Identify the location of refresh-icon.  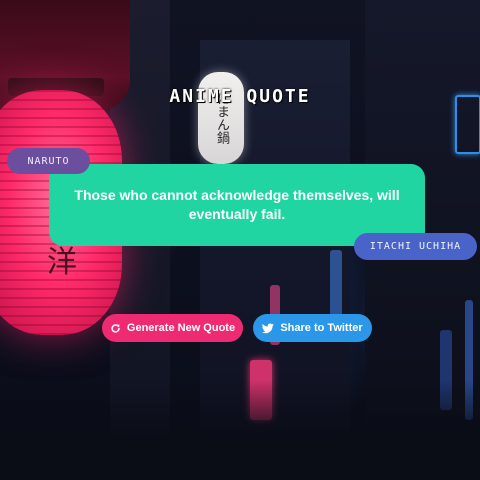
(115, 328).